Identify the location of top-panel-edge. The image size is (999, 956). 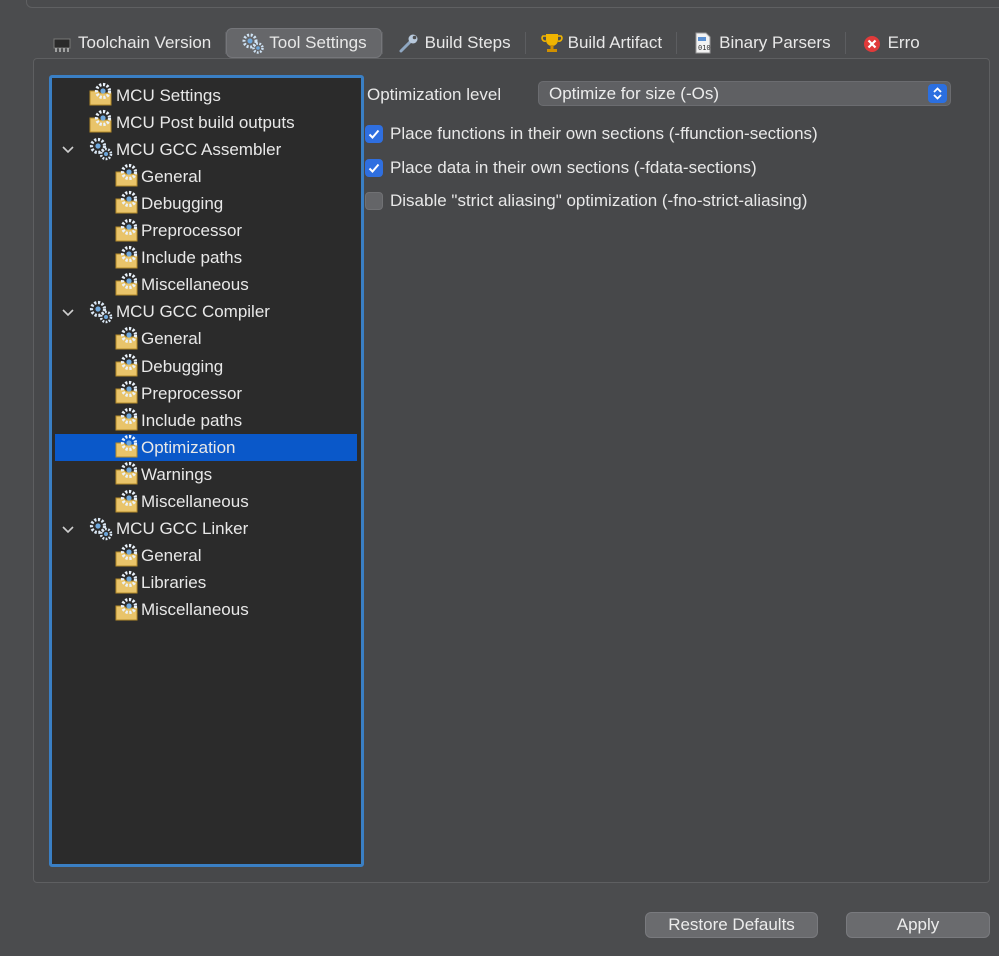
(512, 4).